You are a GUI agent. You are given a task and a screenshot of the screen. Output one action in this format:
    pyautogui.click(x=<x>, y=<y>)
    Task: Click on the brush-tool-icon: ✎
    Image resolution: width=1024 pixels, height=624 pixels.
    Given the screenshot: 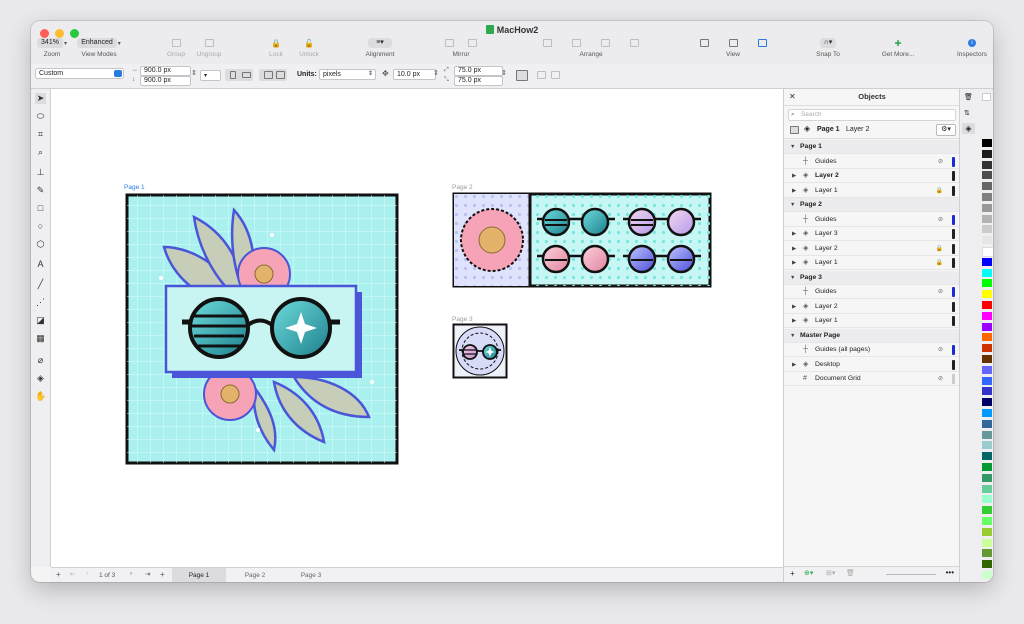 What is the action you would take?
    pyautogui.click(x=40, y=190)
    